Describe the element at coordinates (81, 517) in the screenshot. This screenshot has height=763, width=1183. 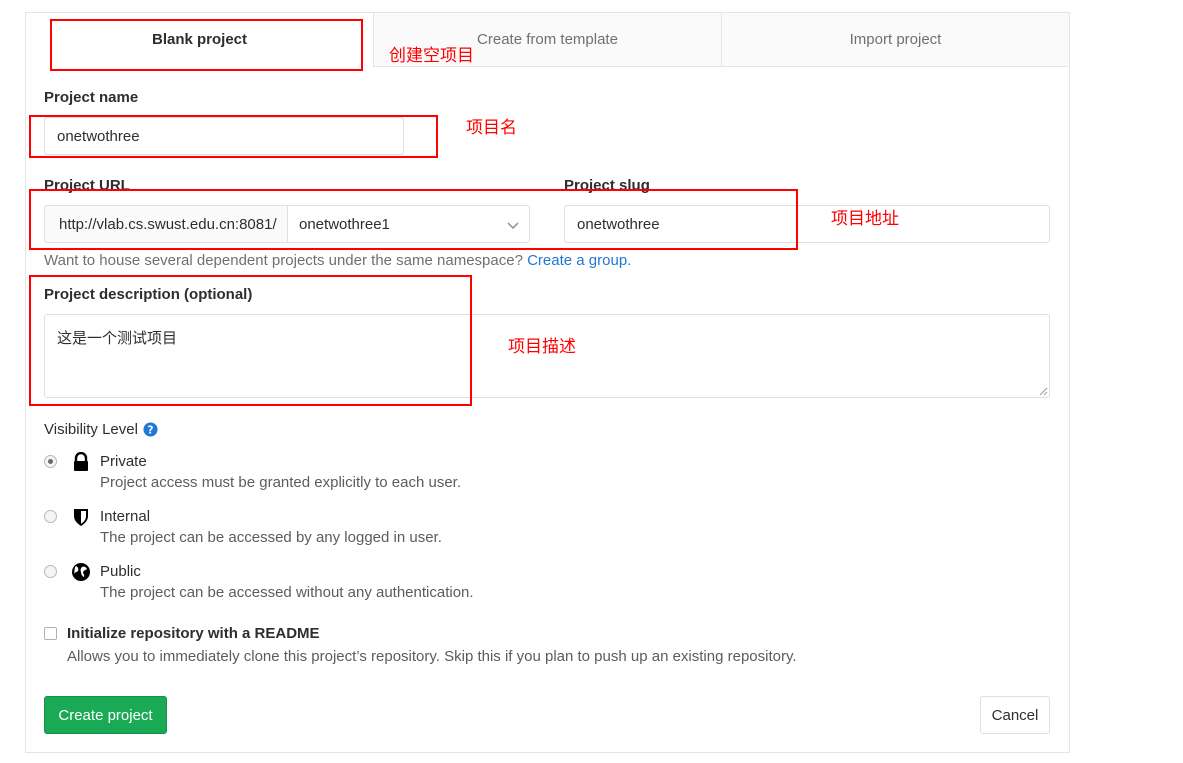
I see `shield-icon` at that location.